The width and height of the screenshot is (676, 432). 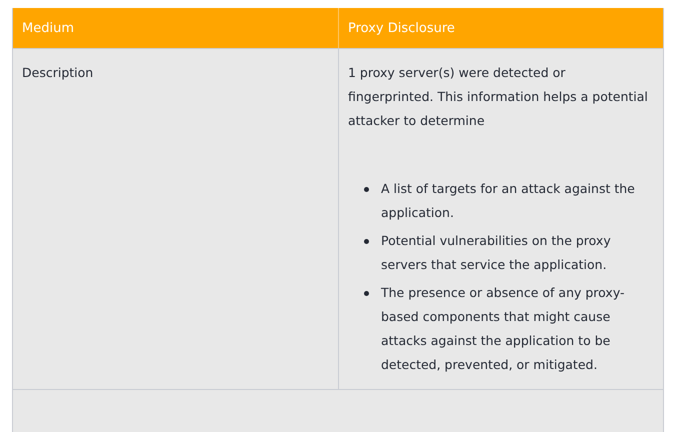 What do you see at coordinates (496, 253) in the screenshot?
I see `list-item-text: Potential vulnerabilities on the proxy servers that service the application.` at bounding box center [496, 253].